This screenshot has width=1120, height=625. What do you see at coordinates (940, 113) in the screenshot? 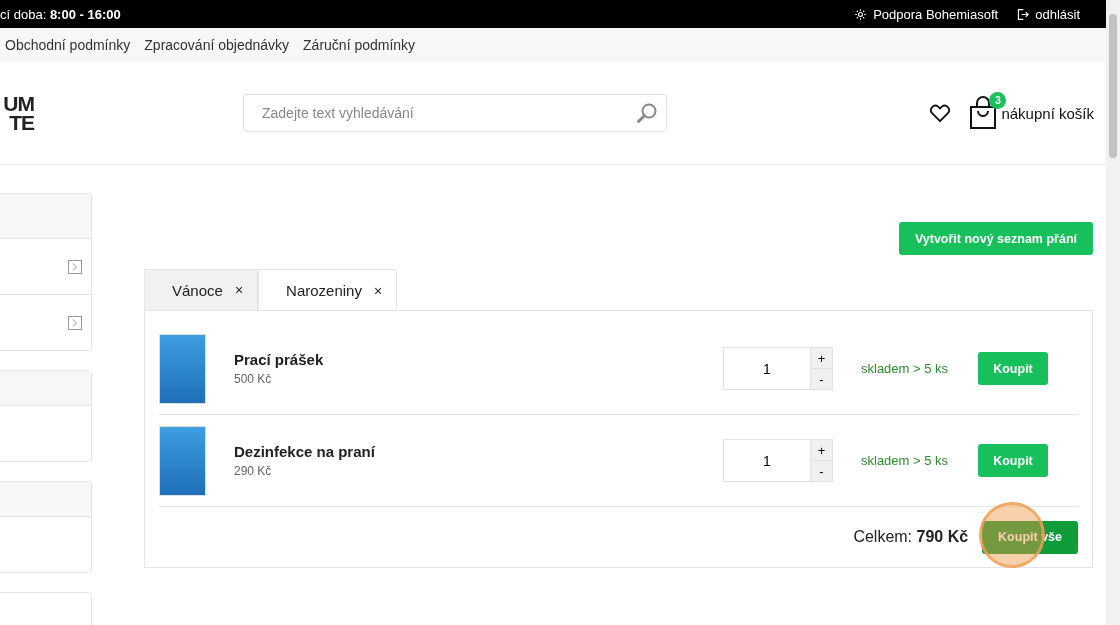
I see `heart-icon` at bounding box center [940, 113].